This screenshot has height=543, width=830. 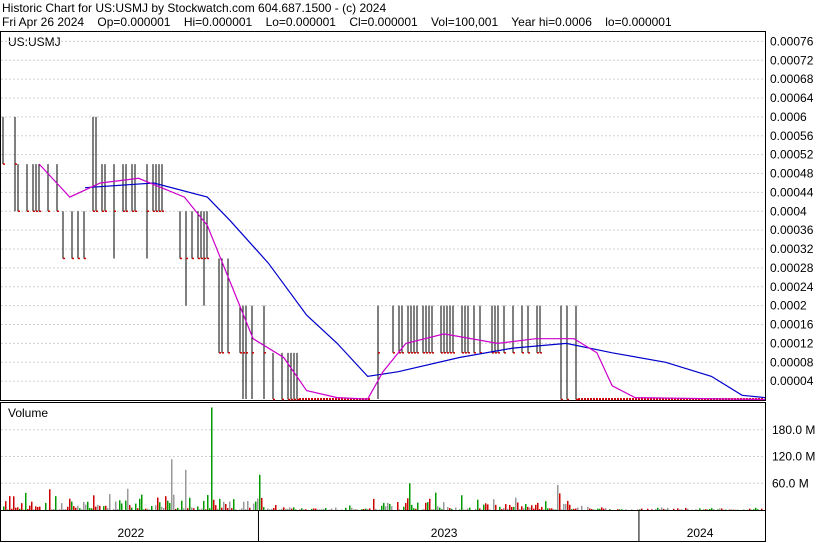 I want to click on price-y-tick-label: 0.00008, so click(x=792, y=362).